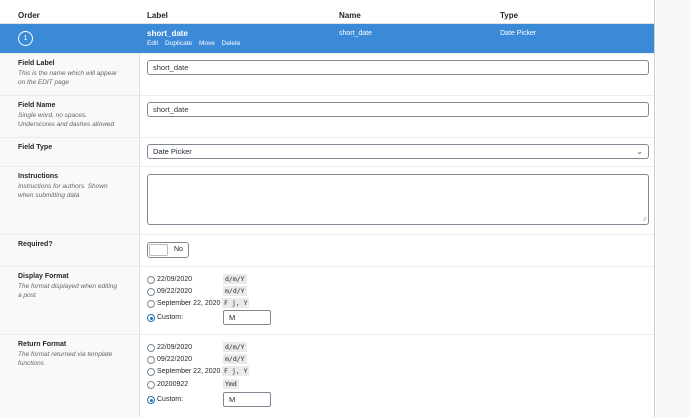 This screenshot has width=690, height=417. What do you see at coordinates (196, 43) in the screenshot?
I see `field-row-actions: Edit Duplicate Move Delete` at bounding box center [196, 43].